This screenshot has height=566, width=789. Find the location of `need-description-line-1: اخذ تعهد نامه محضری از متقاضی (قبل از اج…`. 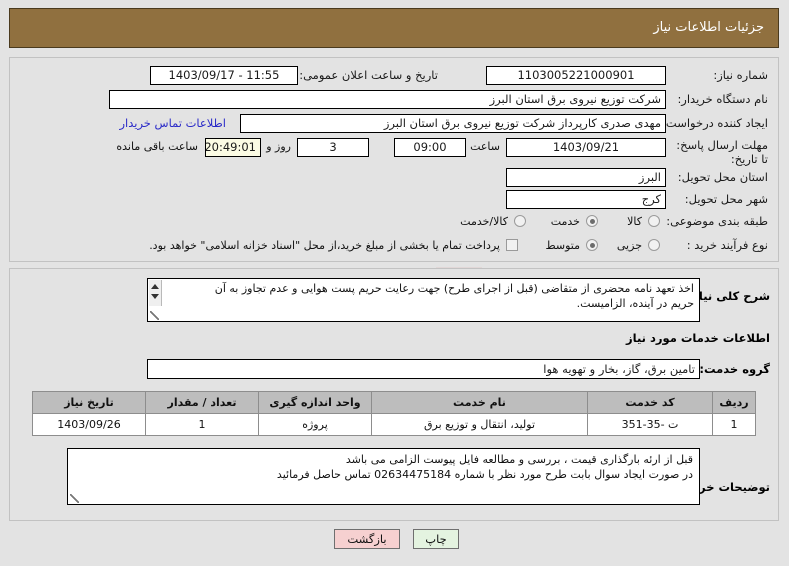

need-description-line-1: اخذ تعهد نامه محضری از متقاضی (قبل از اج… is located at coordinates (454, 288).